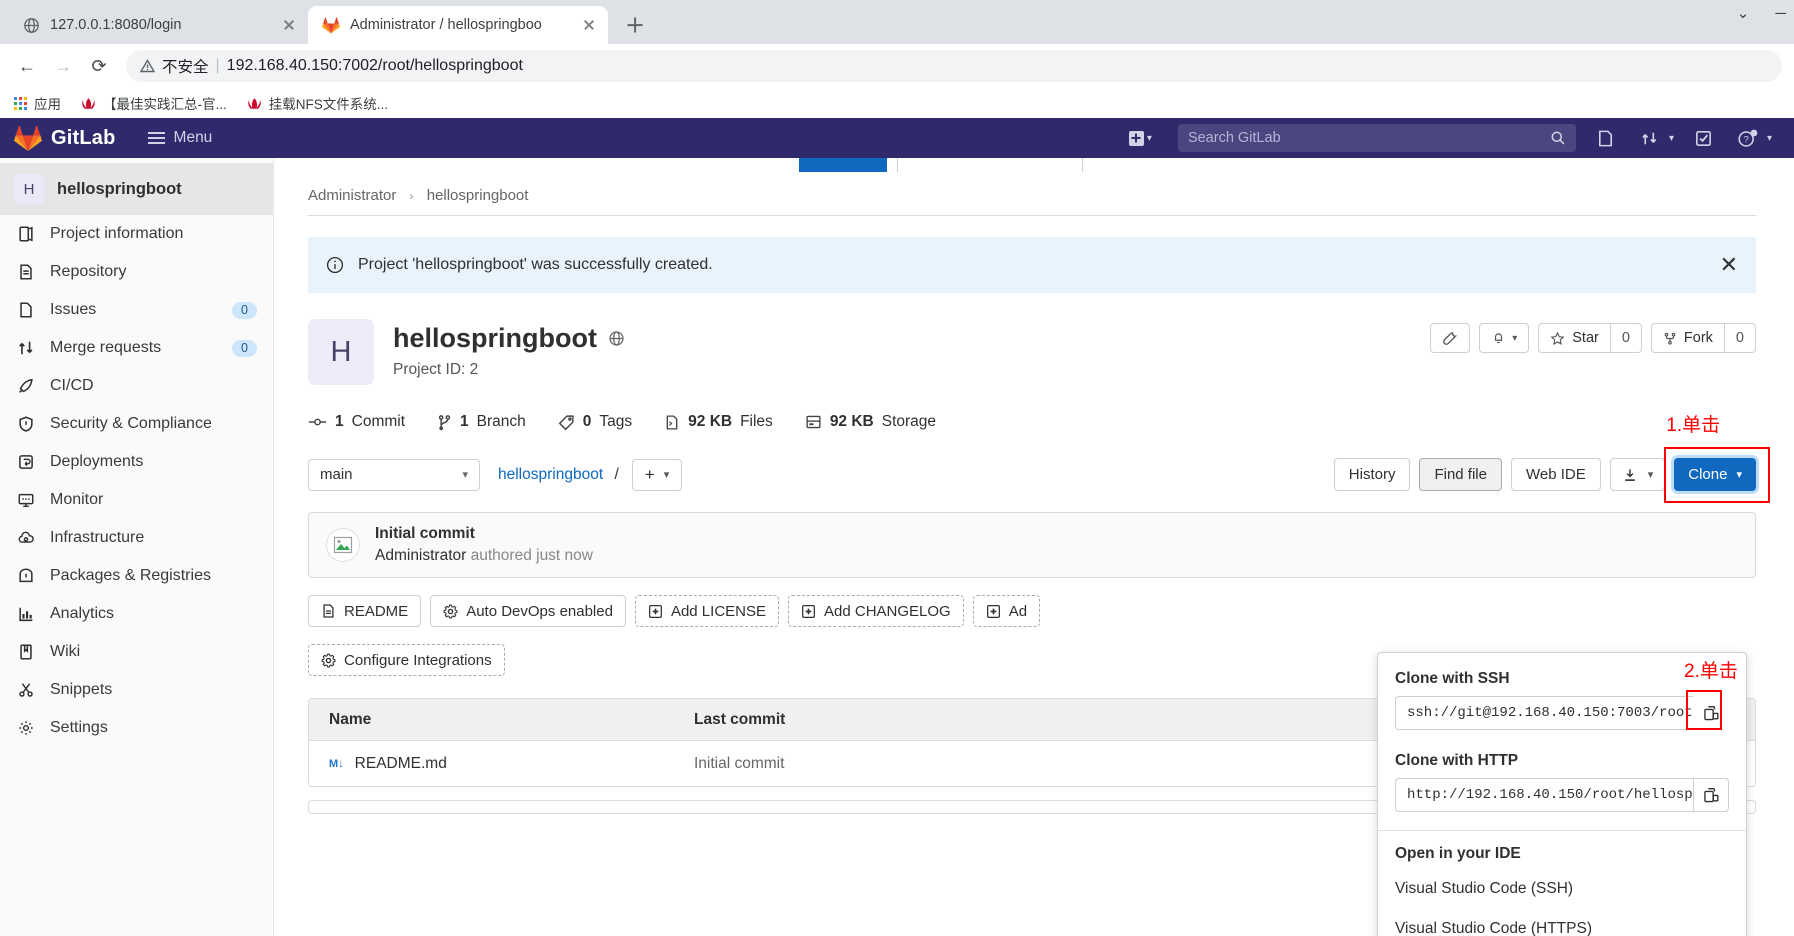 The width and height of the screenshot is (1794, 936). I want to click on new-dropdown-button: ▾, so click(1144, 138).